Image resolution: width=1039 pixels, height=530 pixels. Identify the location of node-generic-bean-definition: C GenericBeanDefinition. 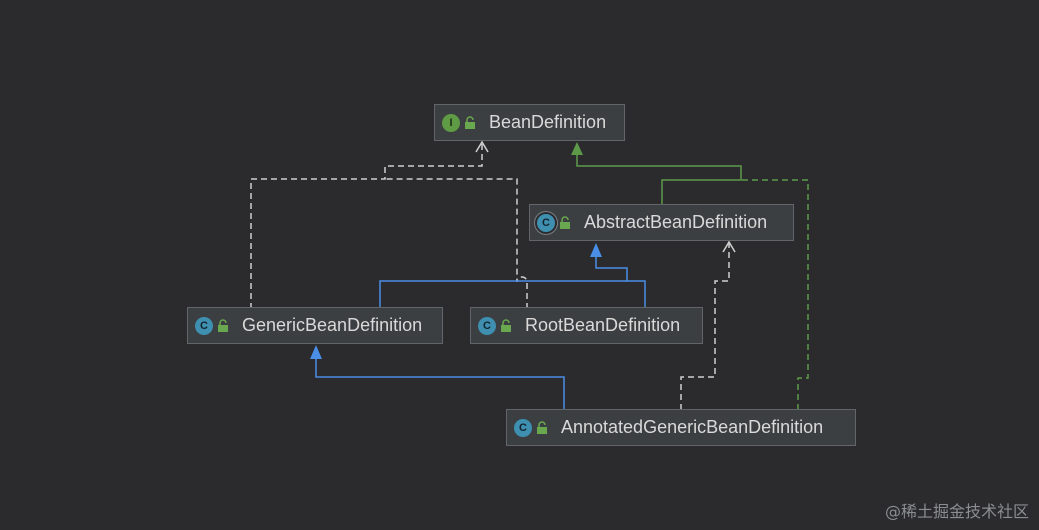
(315, 325).